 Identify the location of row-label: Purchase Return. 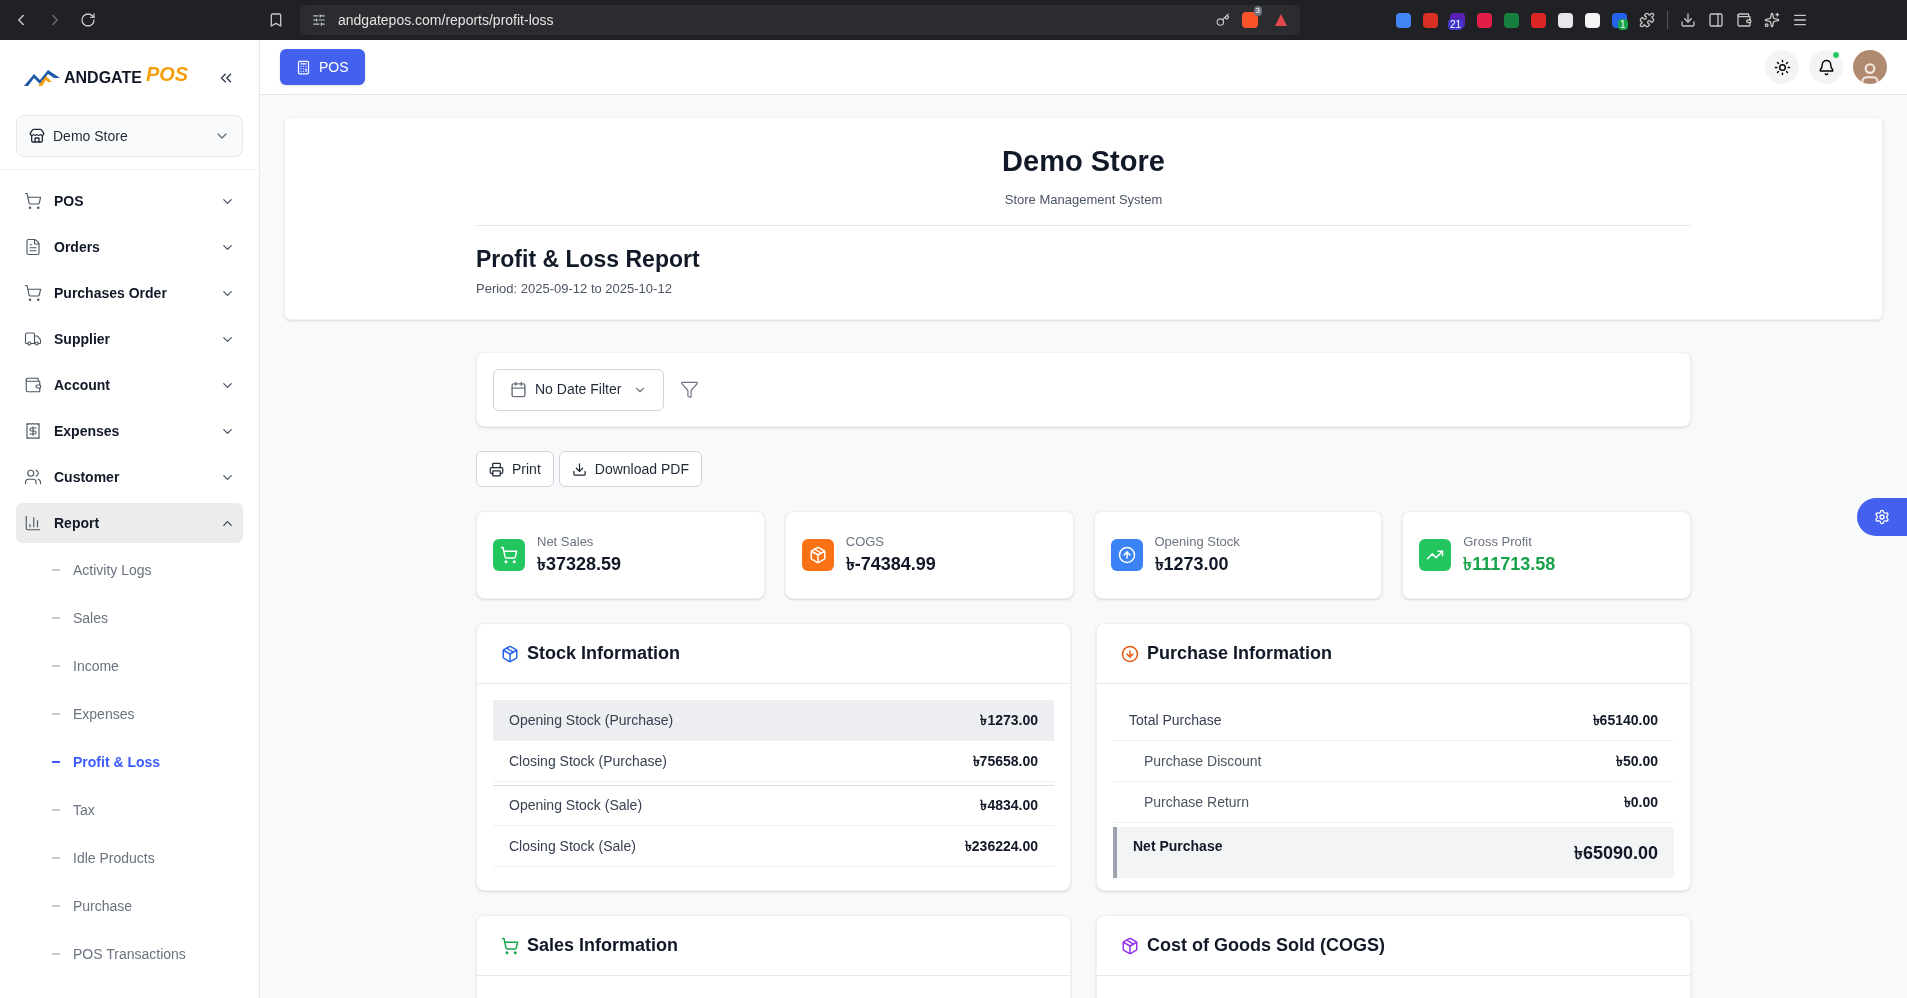
(1197, 802).